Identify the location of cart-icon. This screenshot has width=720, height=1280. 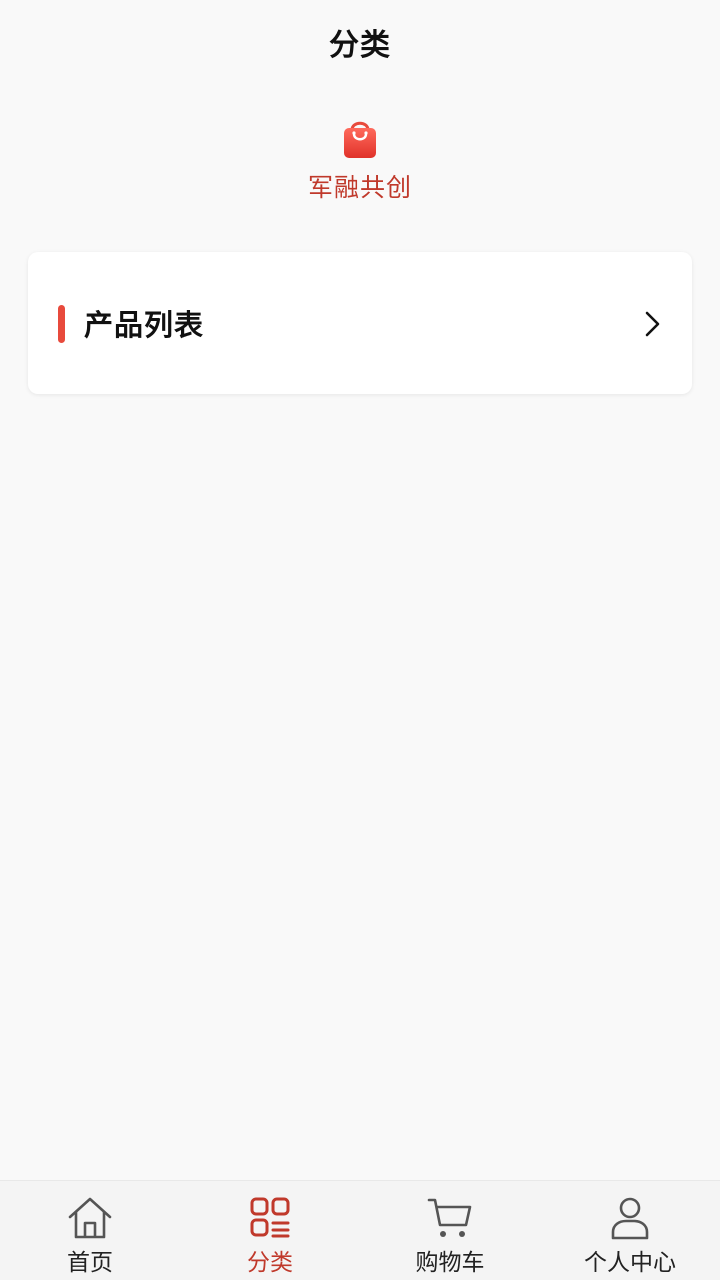
(449, 1217).